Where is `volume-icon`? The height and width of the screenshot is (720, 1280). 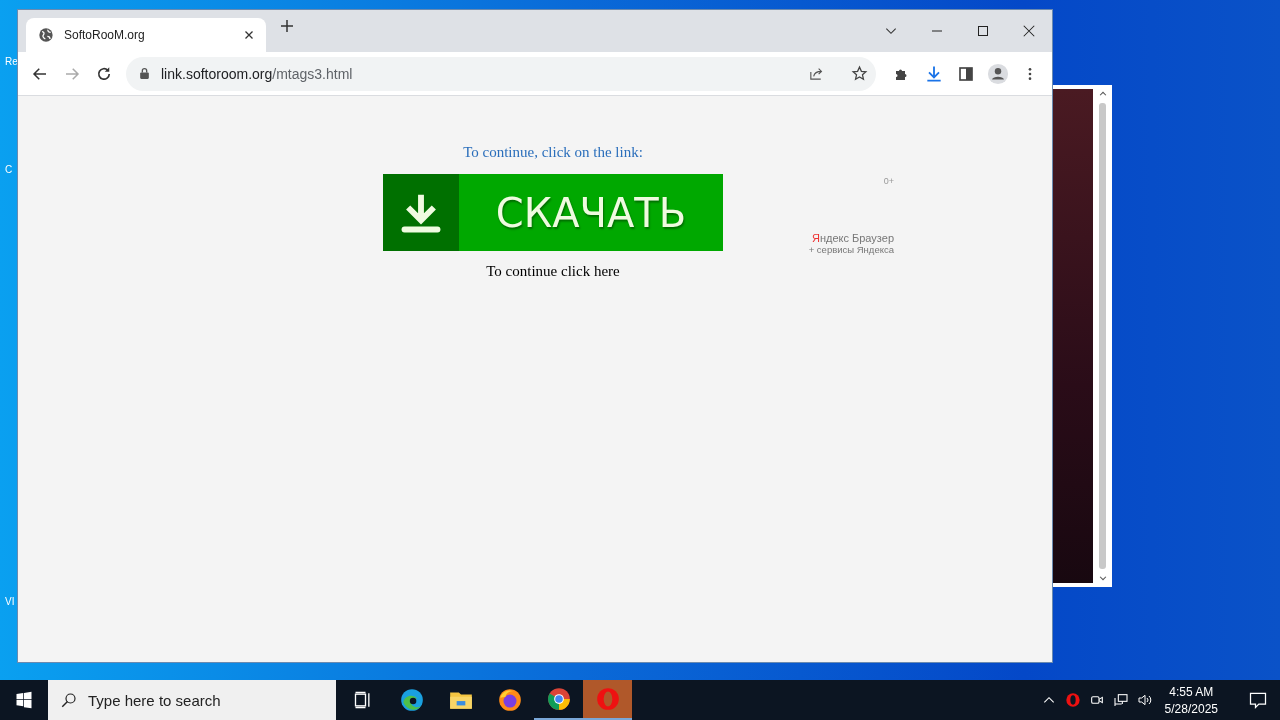
volume-icon is located at coordinates (1144, 700).